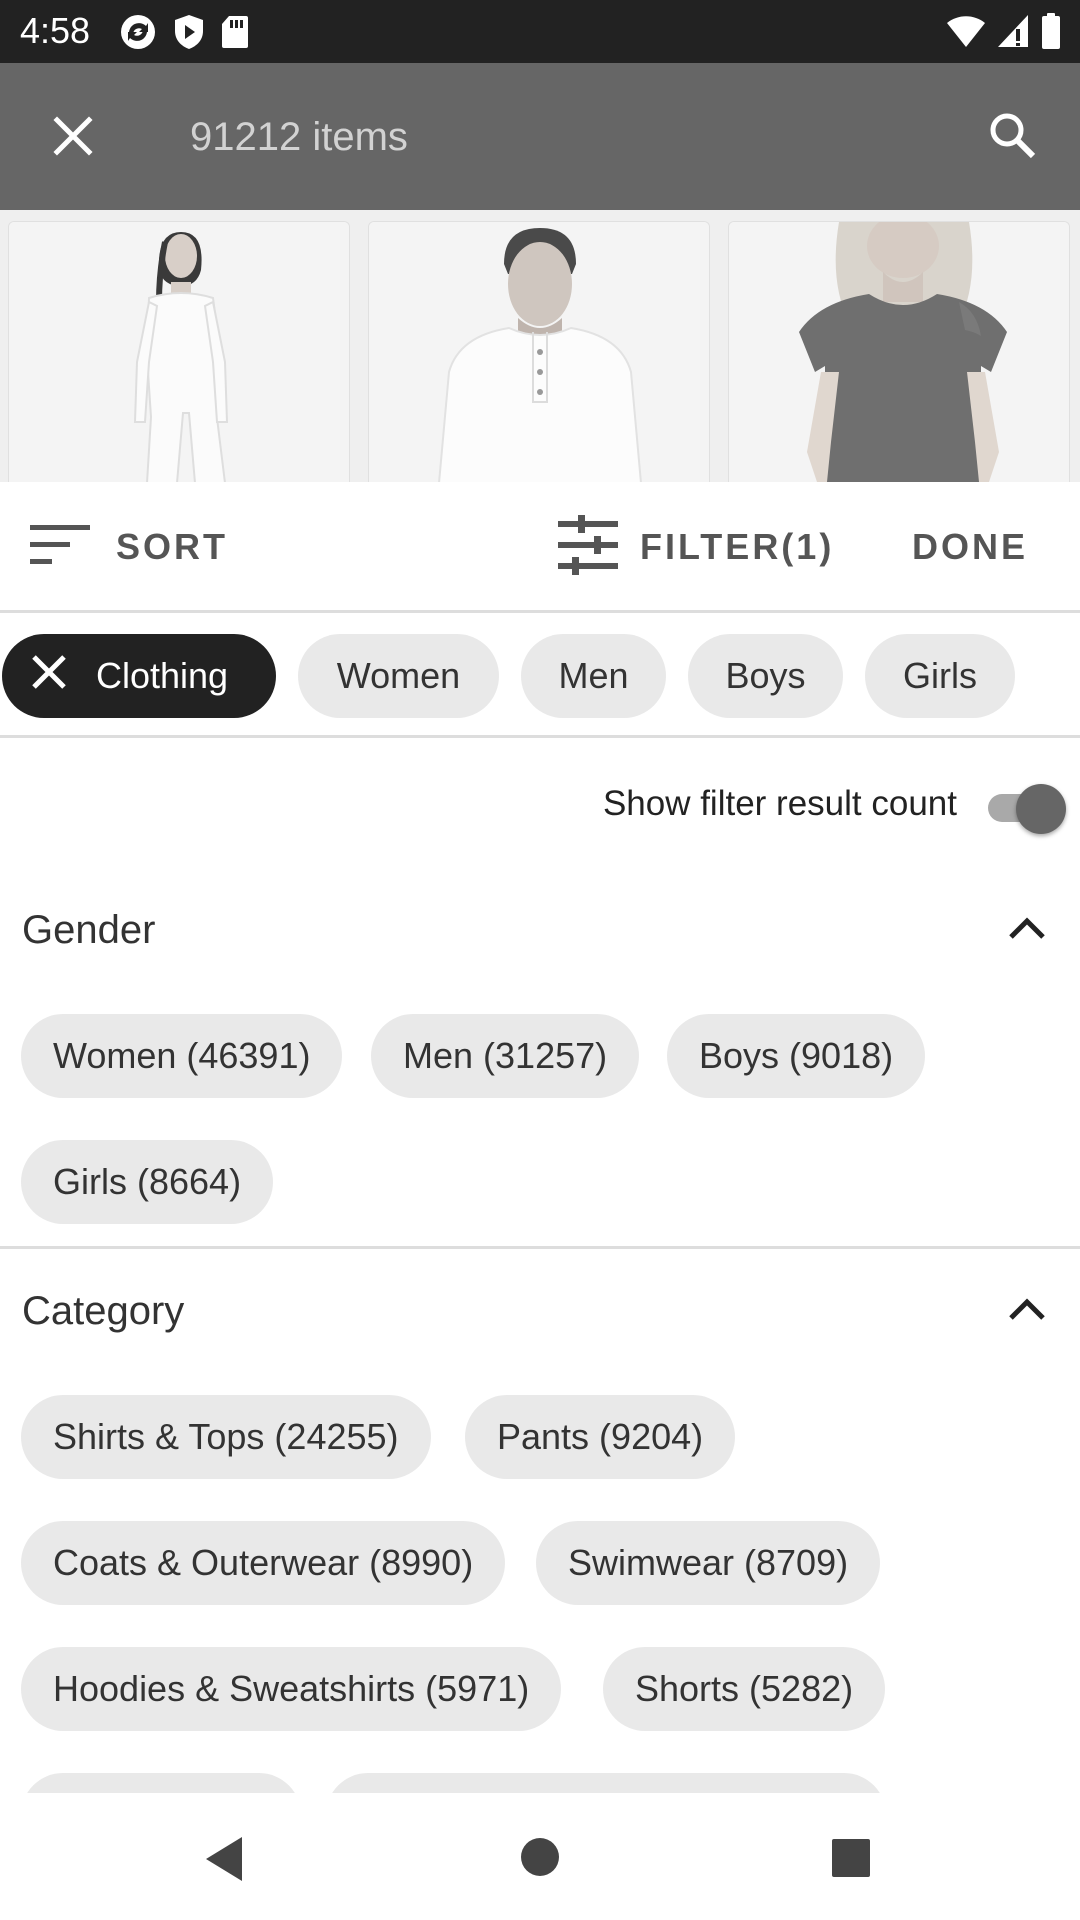  Describe the element at coordinates (162, 675) in the screenshot. I see `chip-label: Clothing` at that location.